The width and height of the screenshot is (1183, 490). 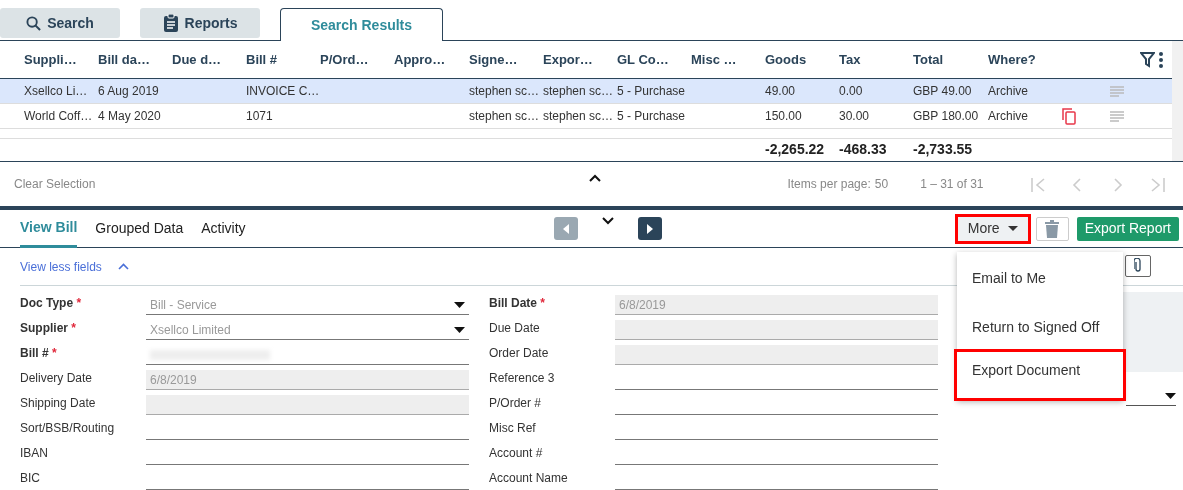 What do you see at coordinates (829, 184) in the screenshot?
I see `items-per-page-label: Items per page:` at bounding box center [829, 184].